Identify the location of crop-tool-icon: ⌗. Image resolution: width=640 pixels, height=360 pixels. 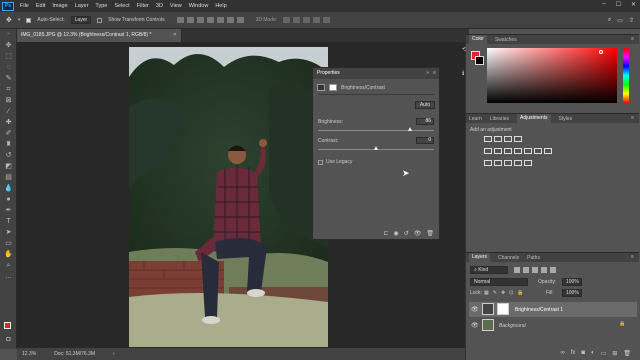
(8, 89).